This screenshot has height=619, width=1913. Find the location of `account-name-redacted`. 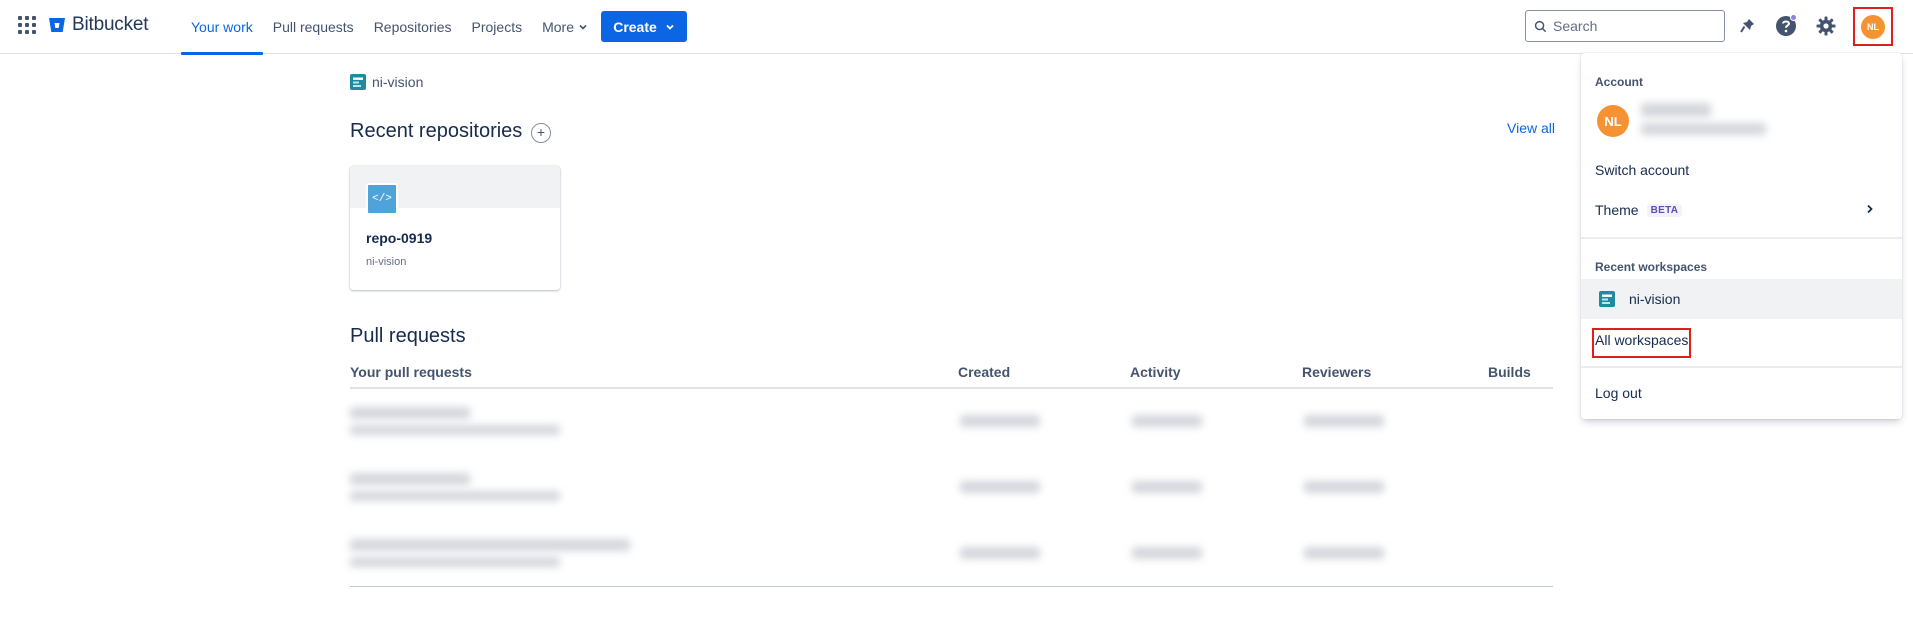

account-name-redacted is located at coordinates (1676, 110).